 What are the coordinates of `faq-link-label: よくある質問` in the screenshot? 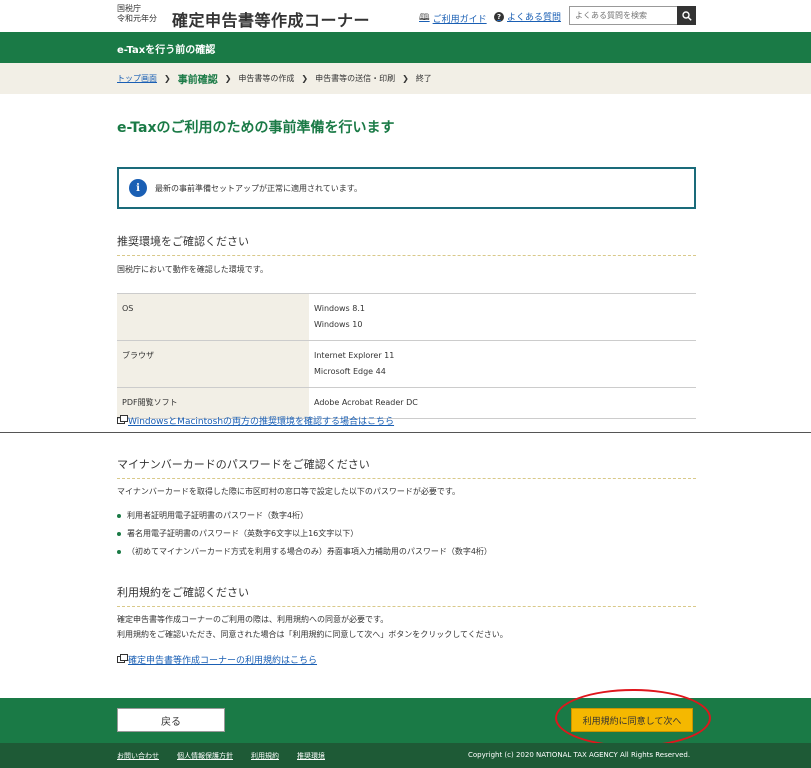 It's located at (534, 18).